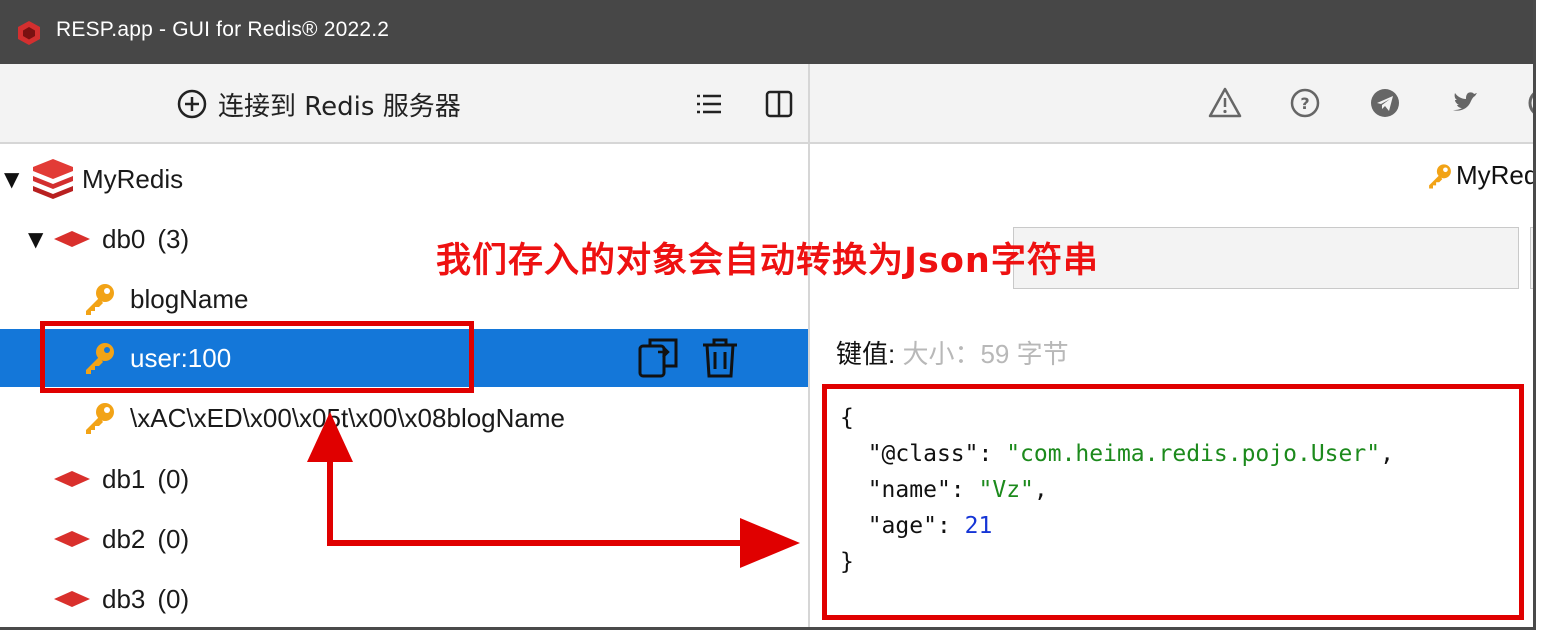  Describe the element at coordinates (779, 104) in the screenshot. I see `split-layout-icon` at that location.